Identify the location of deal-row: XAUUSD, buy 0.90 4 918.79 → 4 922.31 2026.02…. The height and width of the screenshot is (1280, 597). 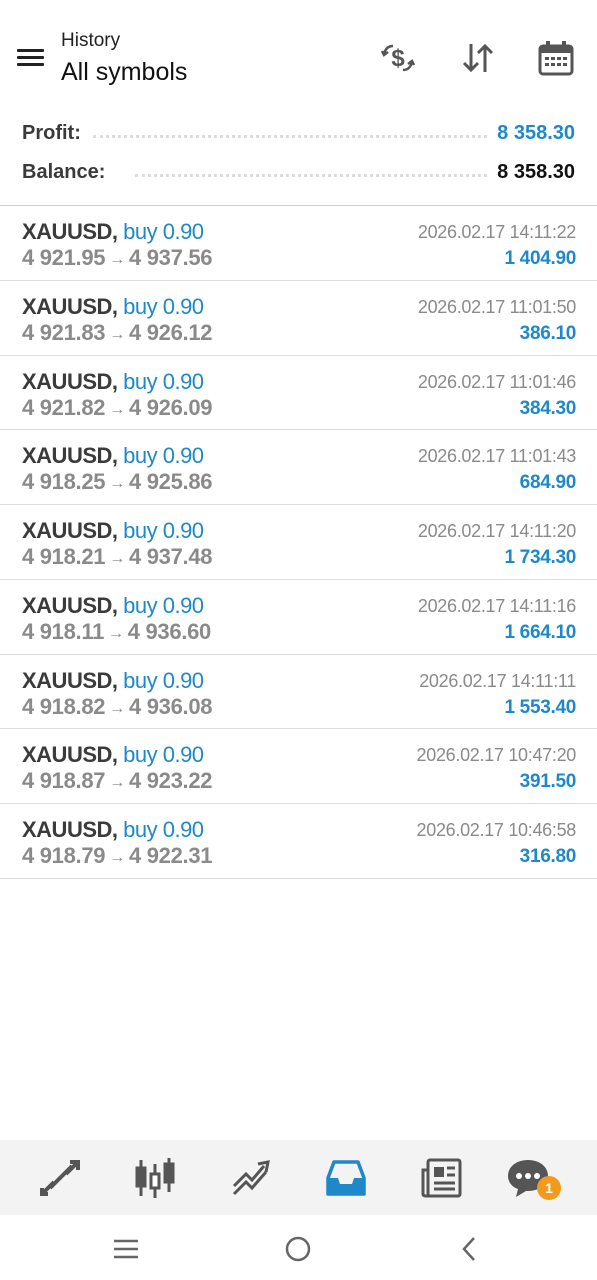
(298, 841).